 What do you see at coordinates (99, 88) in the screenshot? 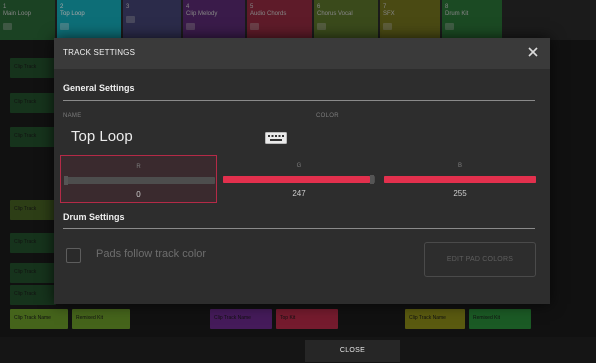
I see `general-settings-heading: General Settings` at bounding box center [99, 88].